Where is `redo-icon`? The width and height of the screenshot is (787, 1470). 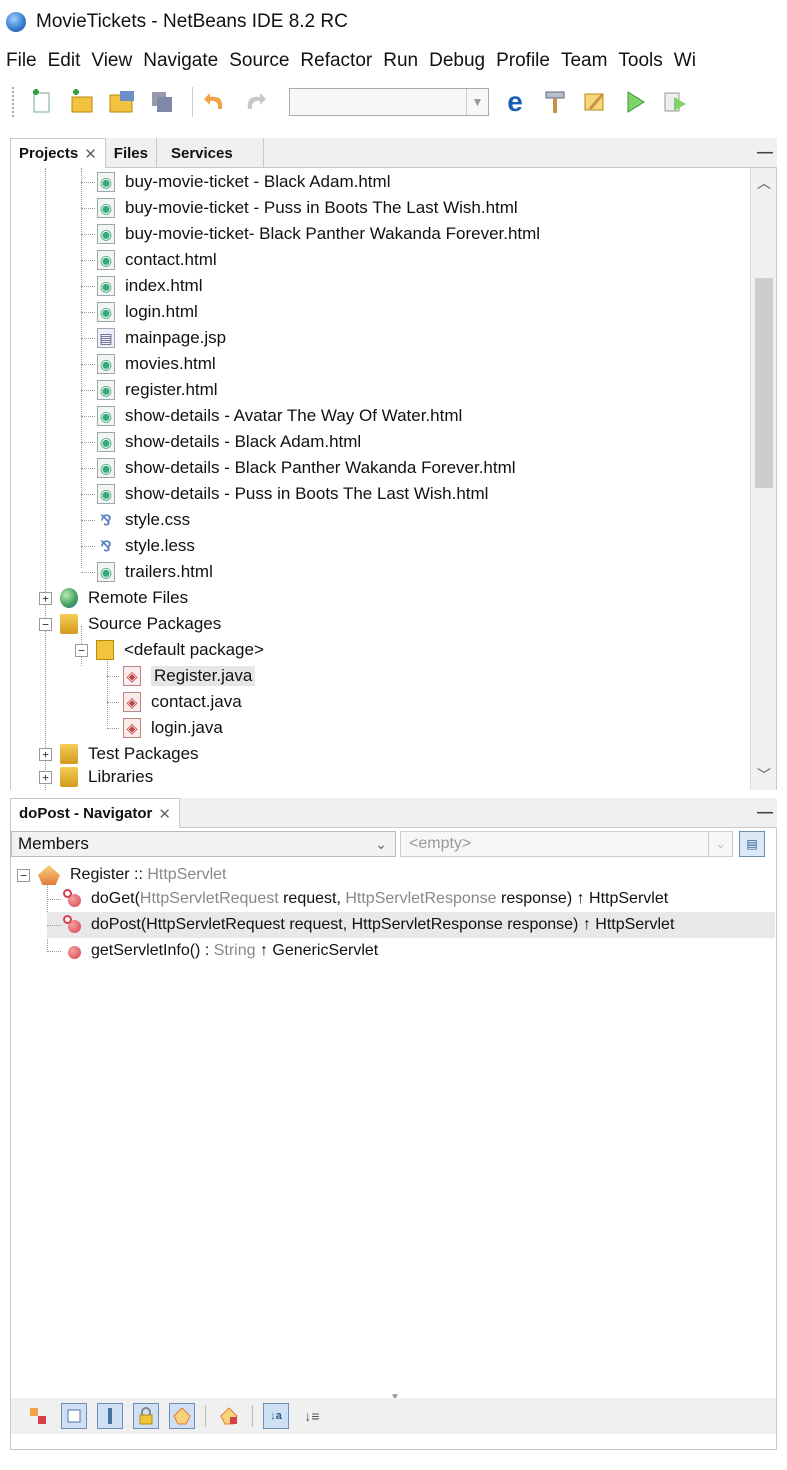
redo-icon is located at coordinates (255, 102).